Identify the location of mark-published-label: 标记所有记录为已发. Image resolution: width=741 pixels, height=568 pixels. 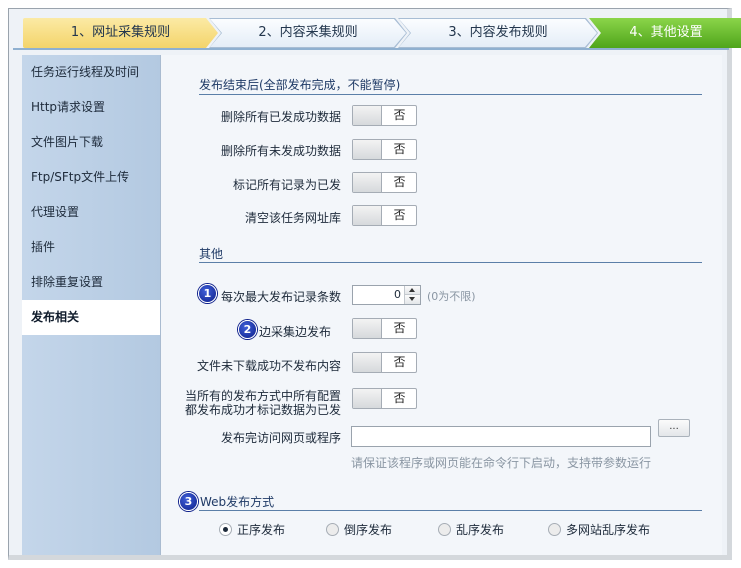
(286, 185).